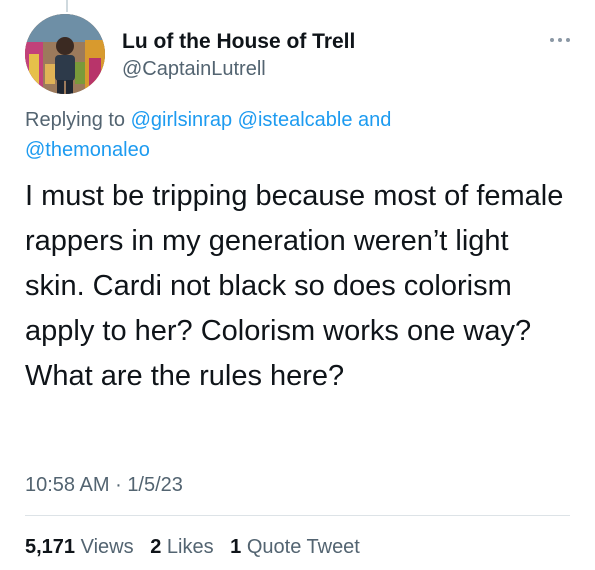 This screenshot has width=595, height=570. I want to click on profile-photo, so click(65, 54).